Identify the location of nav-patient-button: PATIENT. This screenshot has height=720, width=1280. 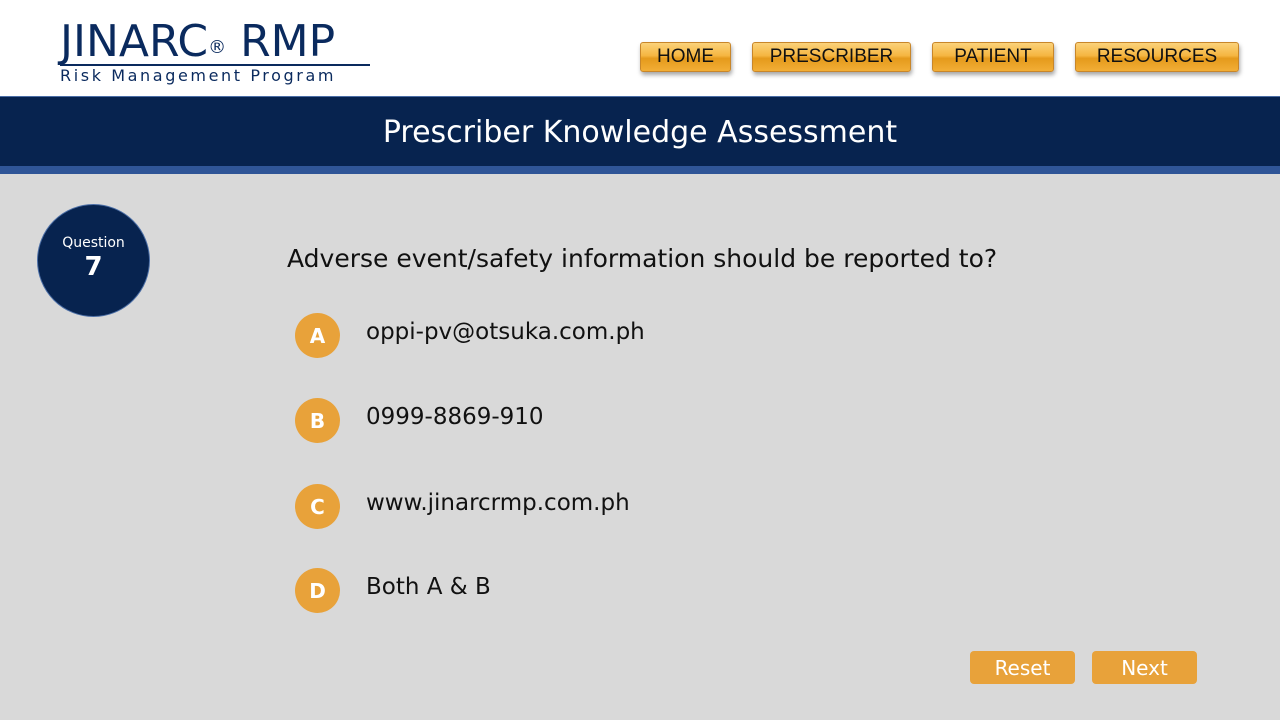
(993, 57).